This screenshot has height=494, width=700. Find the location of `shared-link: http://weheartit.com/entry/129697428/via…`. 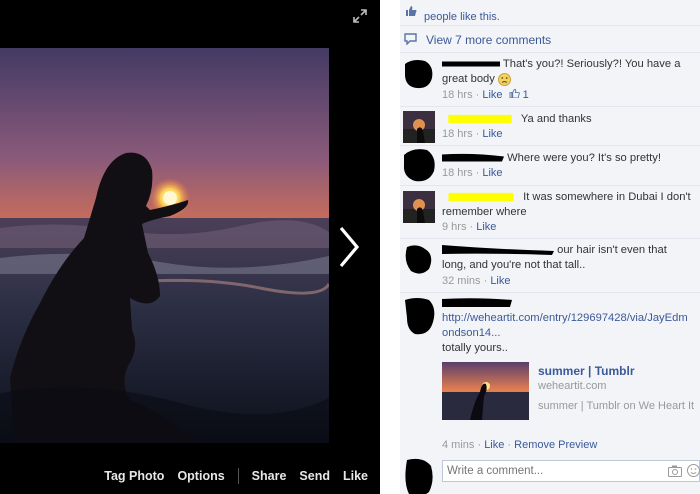

shared-link: http://weheartit.com/entry/129697428/via… is located at coordinates (565, 325).